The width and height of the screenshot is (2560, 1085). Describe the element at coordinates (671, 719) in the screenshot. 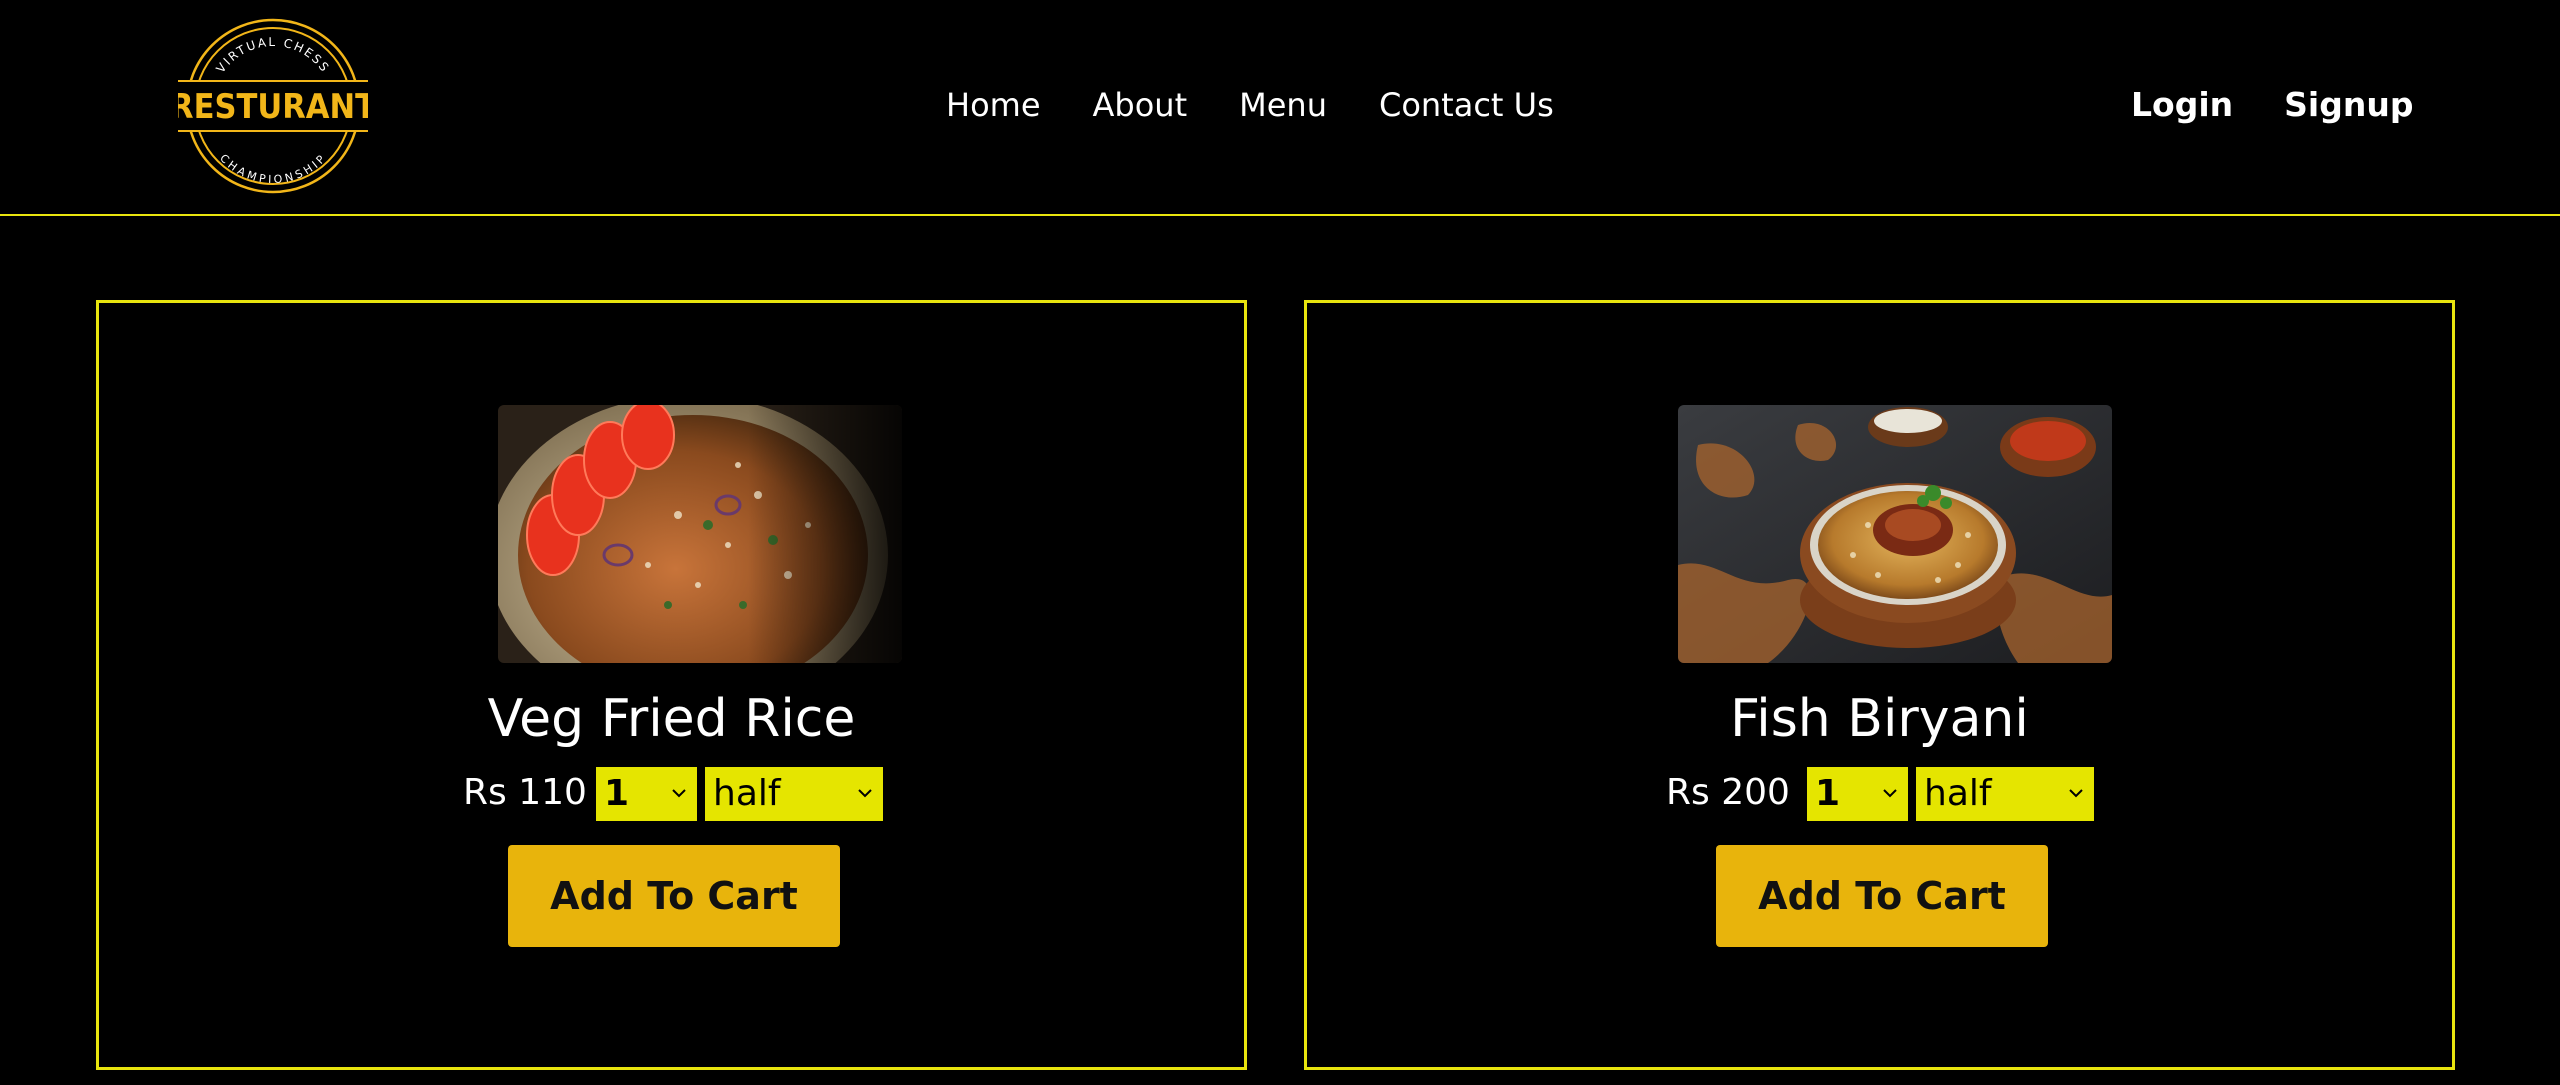

I see `menu-item-name: Veg Fried Rice` at that location.